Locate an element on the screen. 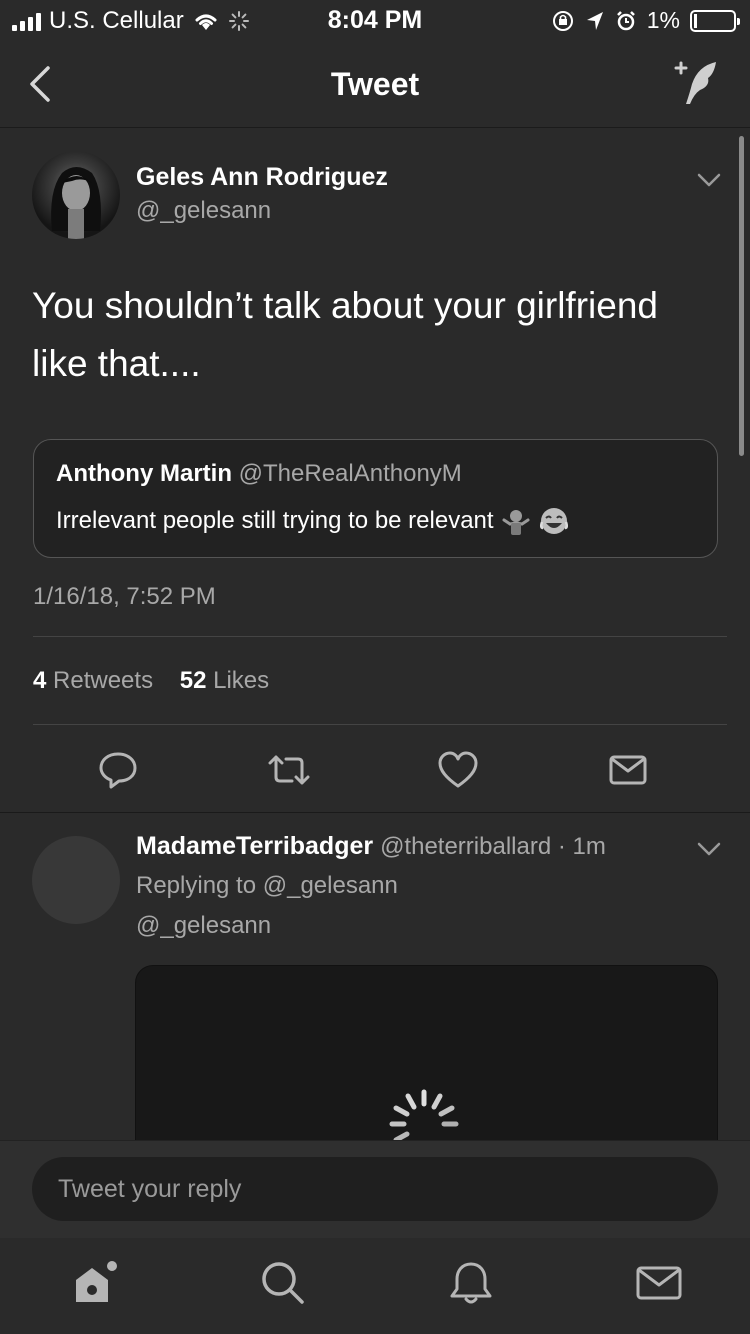 The height and width of the screenshot is (1334, 750). orientation-lock-icon is located at coordinates (562, 20).